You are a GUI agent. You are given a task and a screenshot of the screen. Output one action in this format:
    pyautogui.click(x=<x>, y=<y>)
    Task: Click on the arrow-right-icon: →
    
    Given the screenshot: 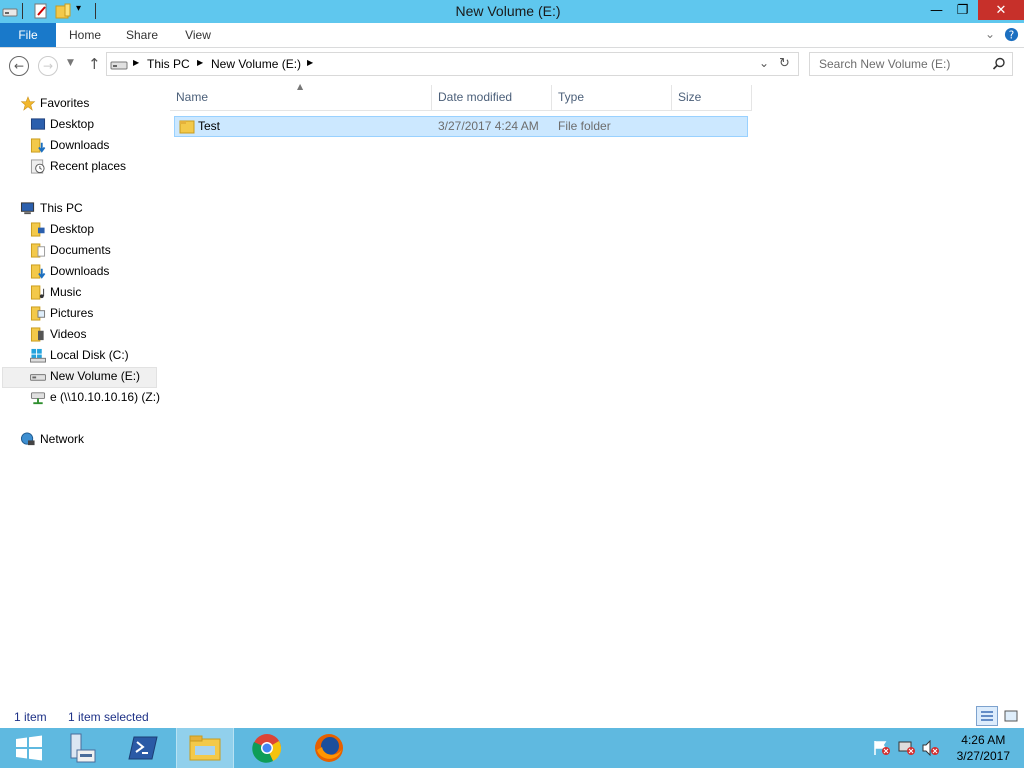 What is the action you would take?
    pyautogui.click(x=48, y=66)
    